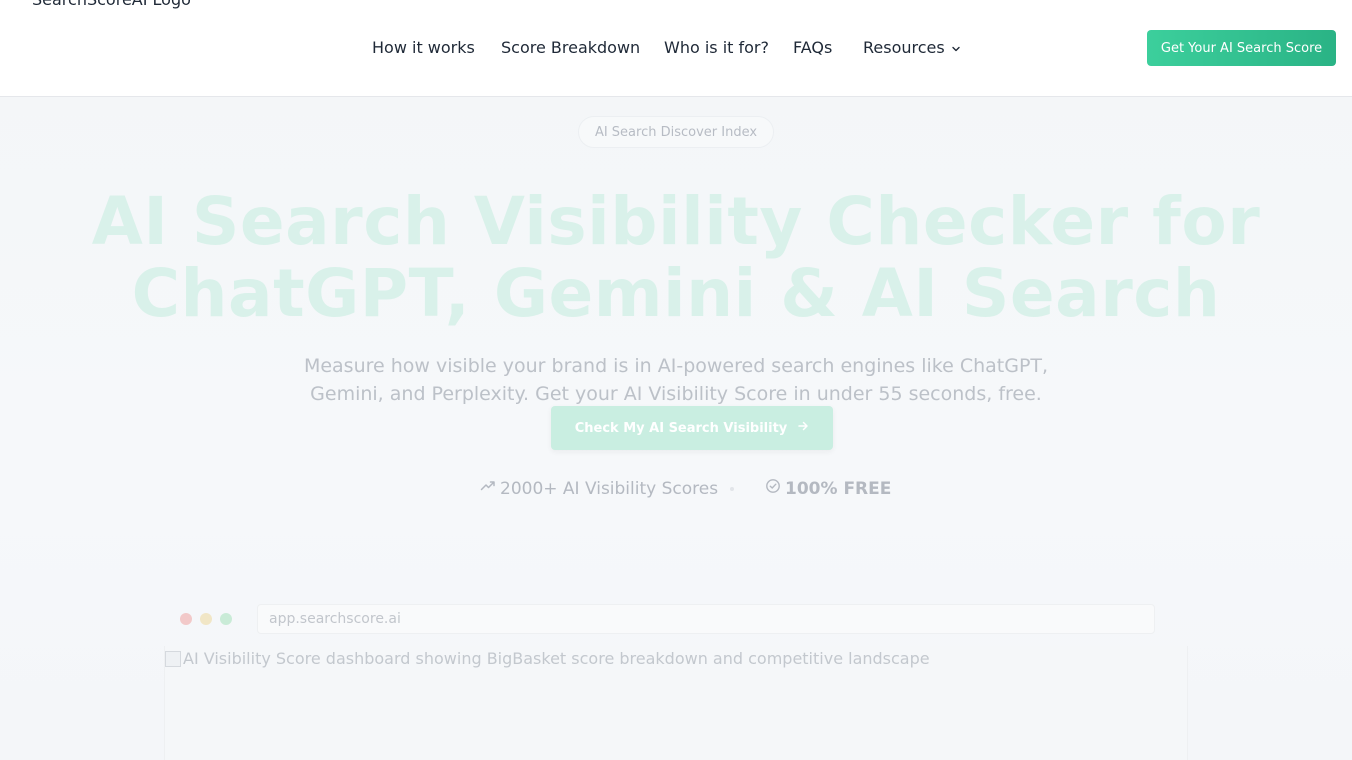 Image resolution: width=1352 pixels, height=760 pixels. What do you see at coordinates (812, 48) in the screenshot?
I see `nav-faqs: FAQs` at bounding box center [812, 48].